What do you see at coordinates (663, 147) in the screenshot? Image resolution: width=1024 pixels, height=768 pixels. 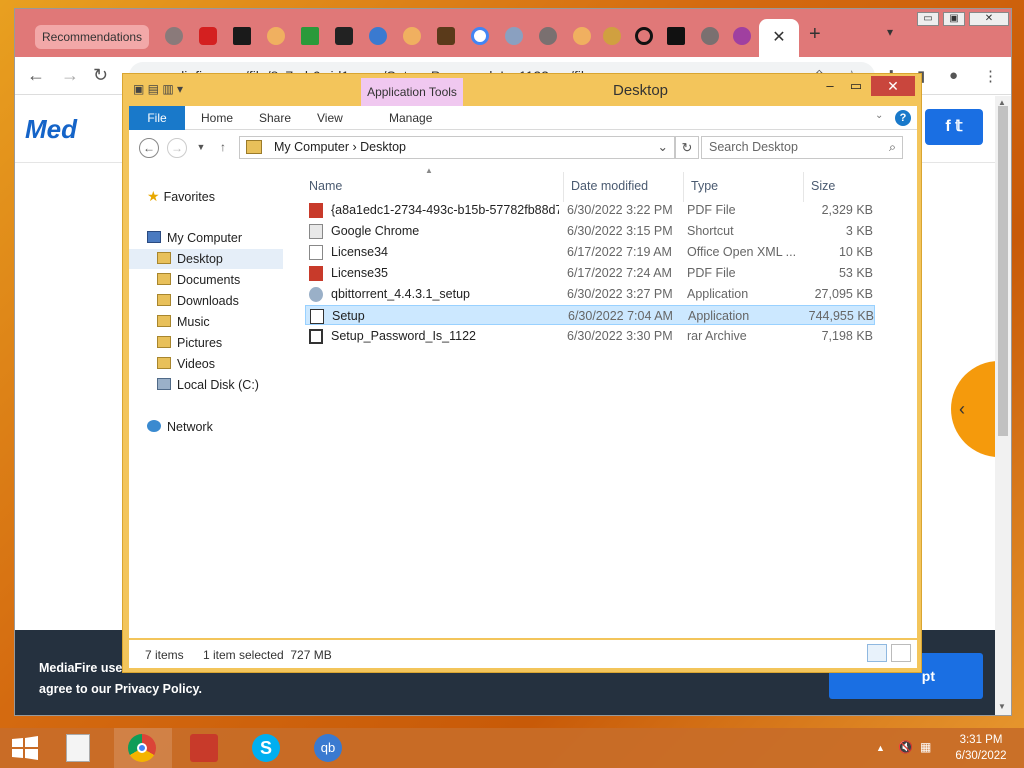 I see `address-dropdown-icon: ⌄` at bounding box center [663, 147].